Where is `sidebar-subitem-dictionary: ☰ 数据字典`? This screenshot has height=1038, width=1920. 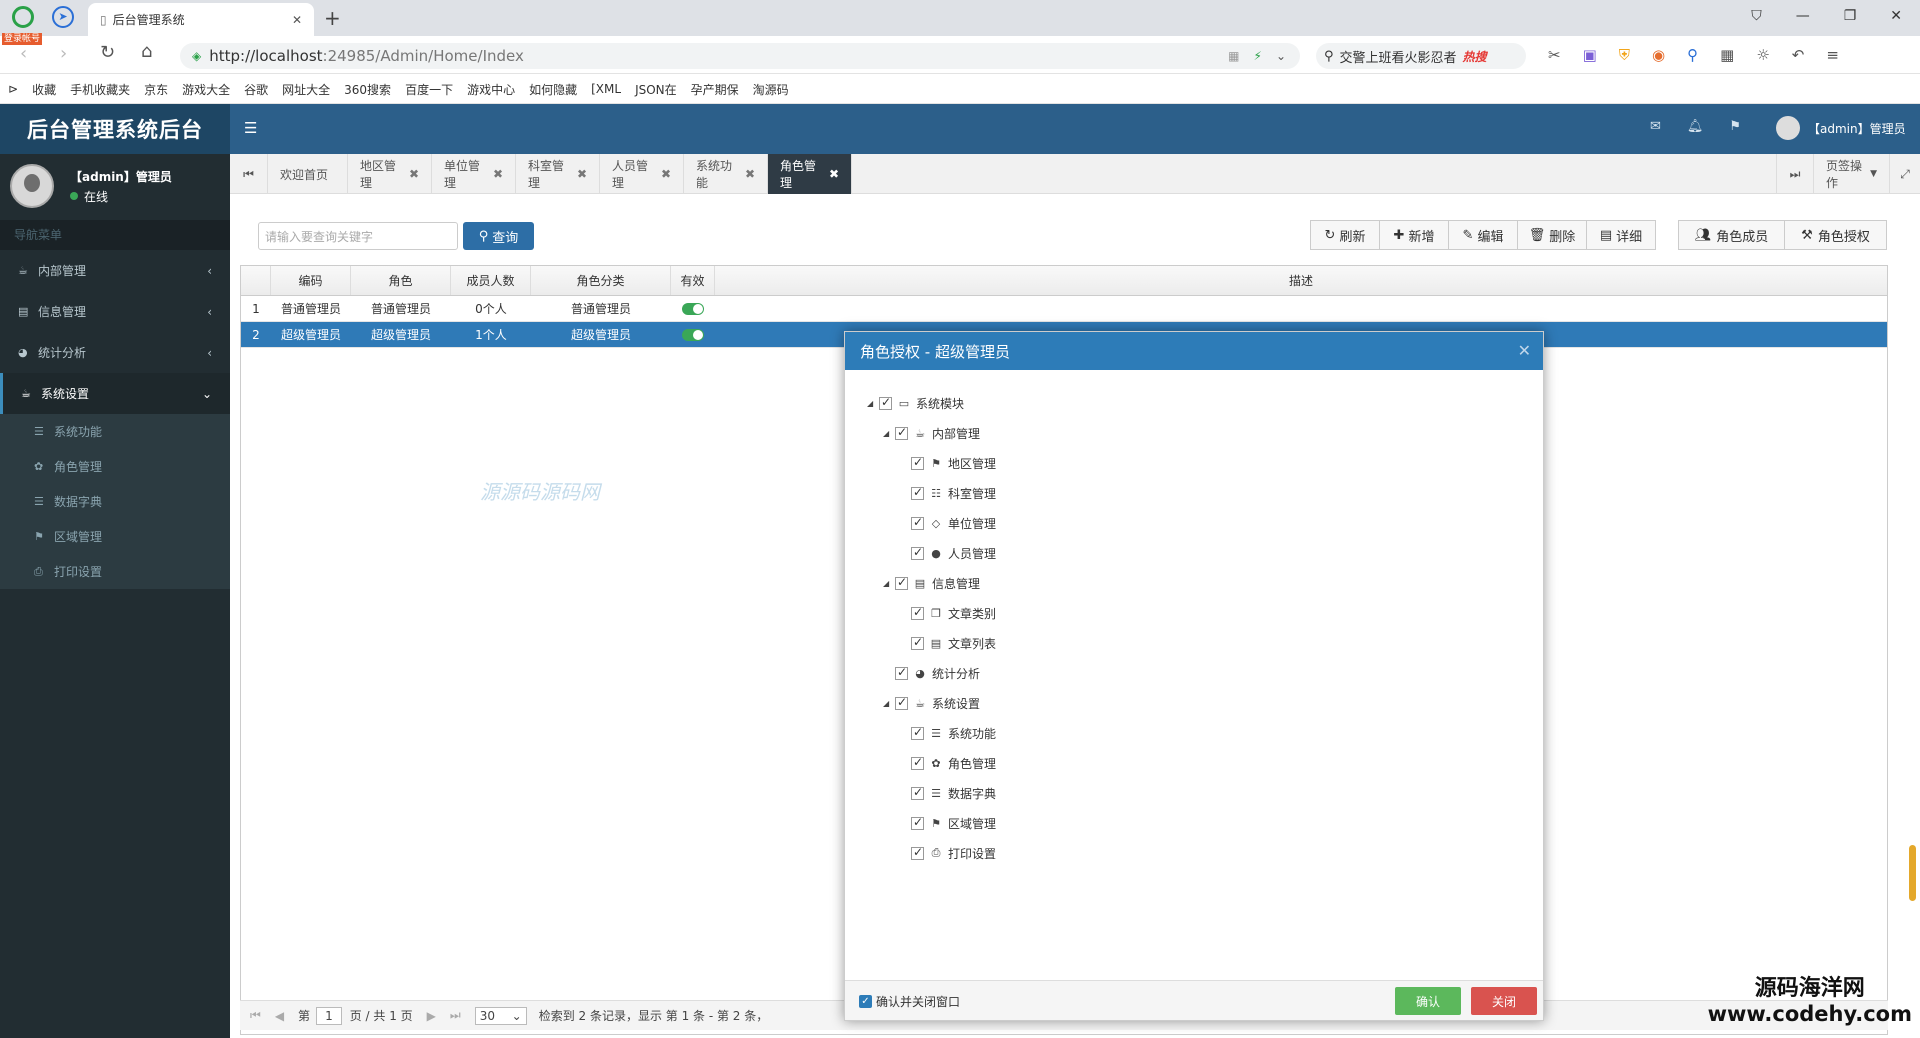 sidebar-subitem-dictionary: ☰ 数据字典 is located at coordinates (115, 501).